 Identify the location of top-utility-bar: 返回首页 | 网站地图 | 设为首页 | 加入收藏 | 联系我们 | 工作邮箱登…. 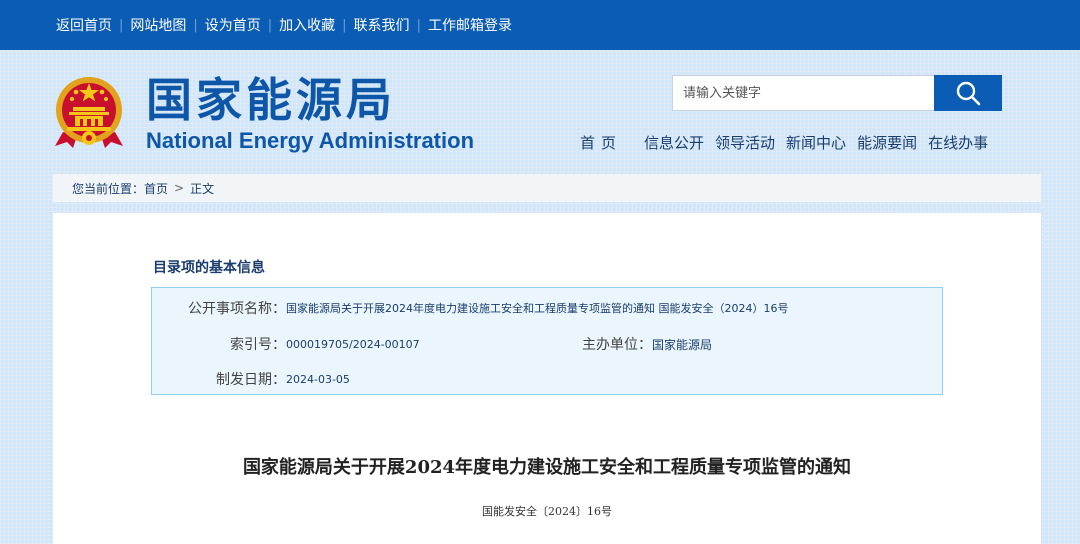
(540, 25).